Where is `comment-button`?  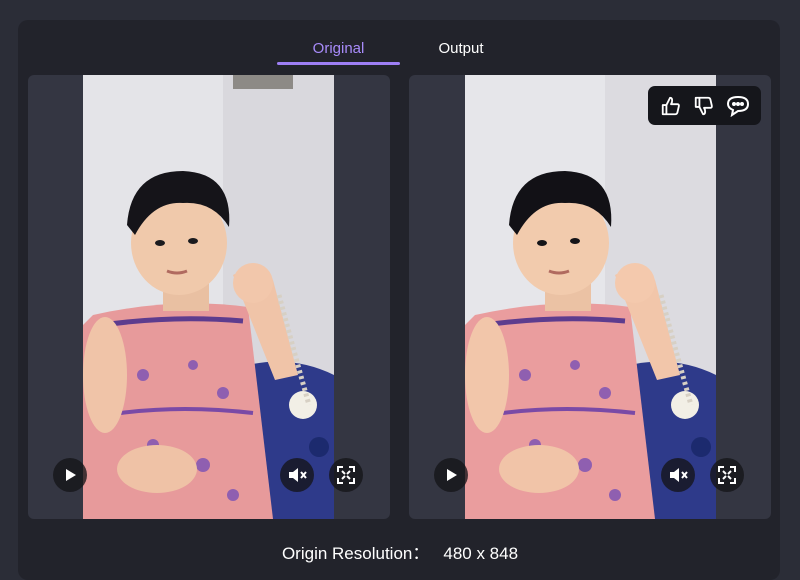
comment-button is located at coordinates (738, 106).